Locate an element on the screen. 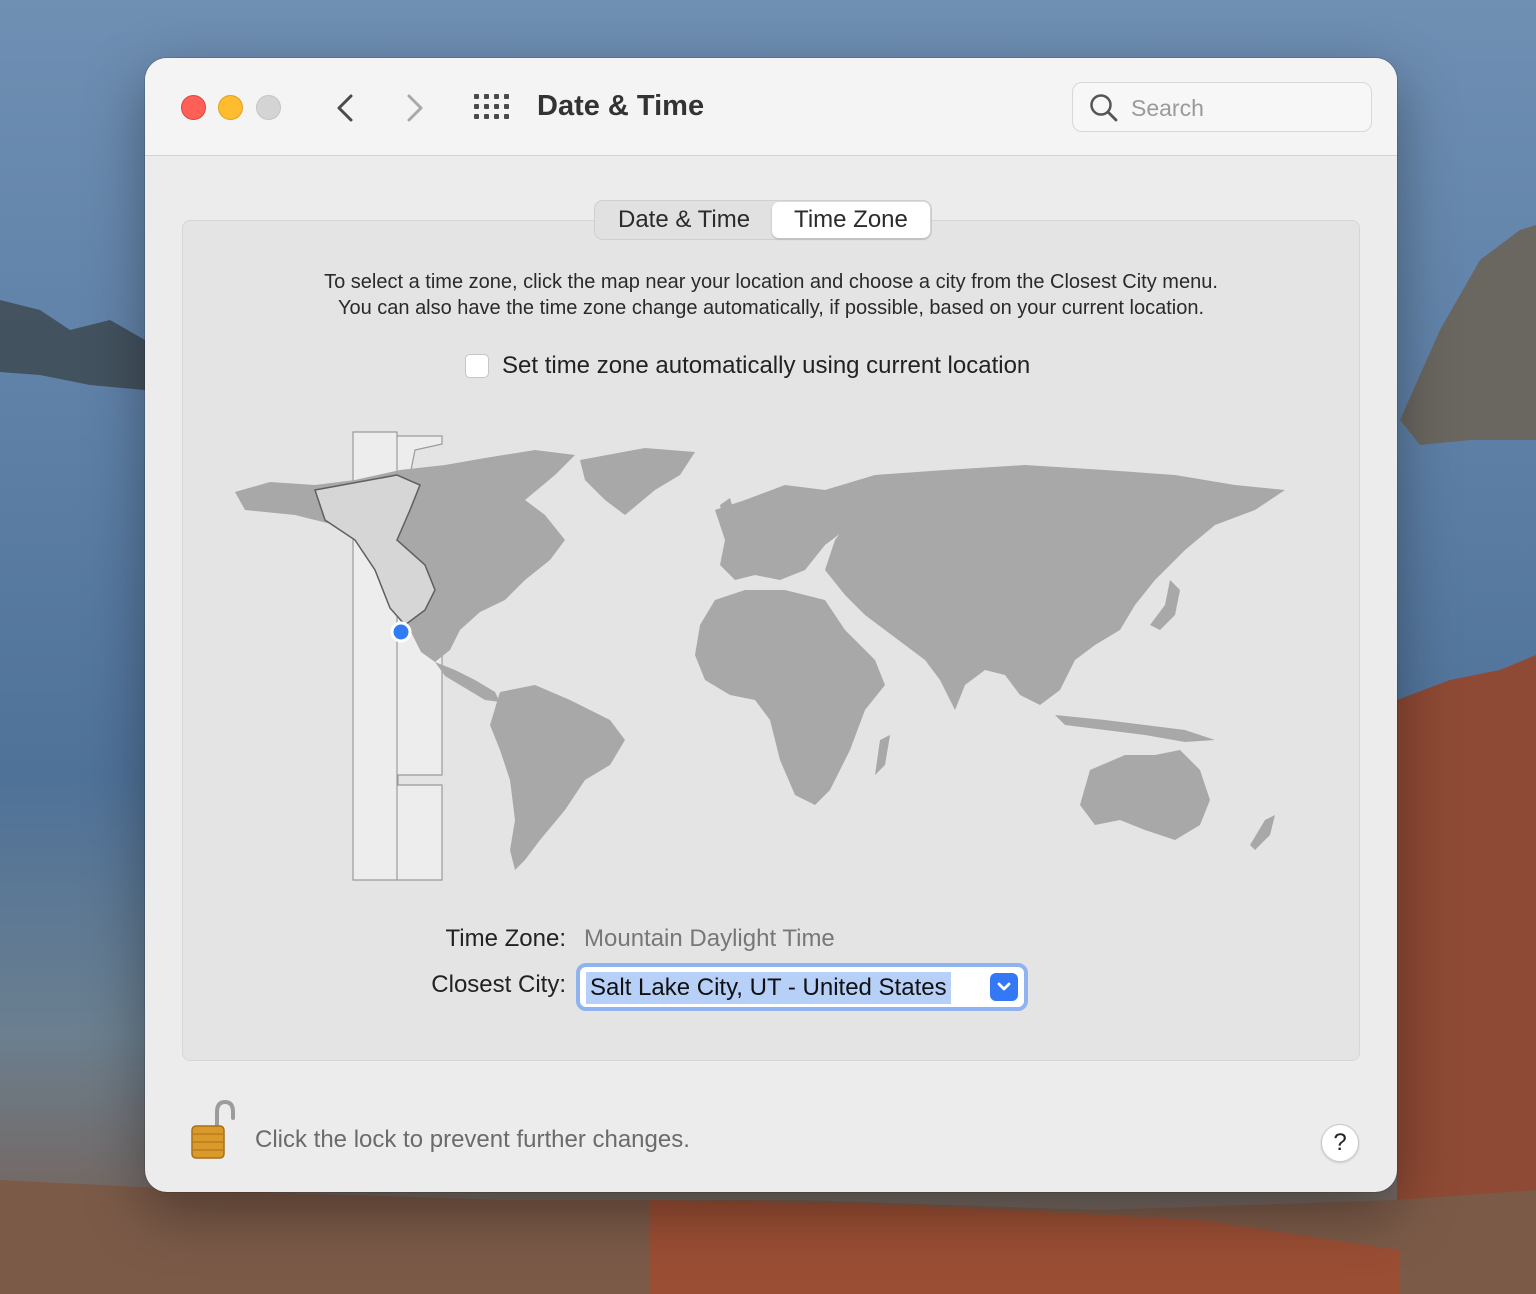  minimize-button is located at coordinates (230, 107).